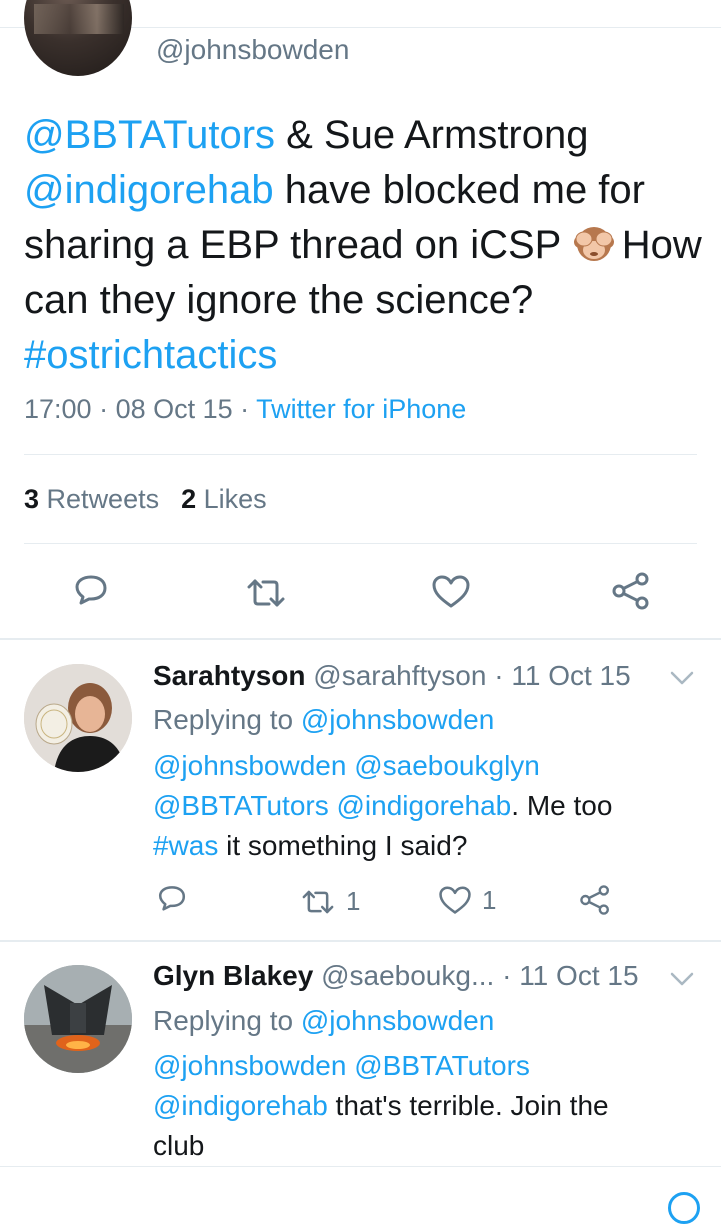 The height and width of the screenshot is (1224, 721). What do you see at coordinates (150, 355) in the screenshot?
I see `hashtag-link: #ostrichtactics` at bounding box center [150, 355].